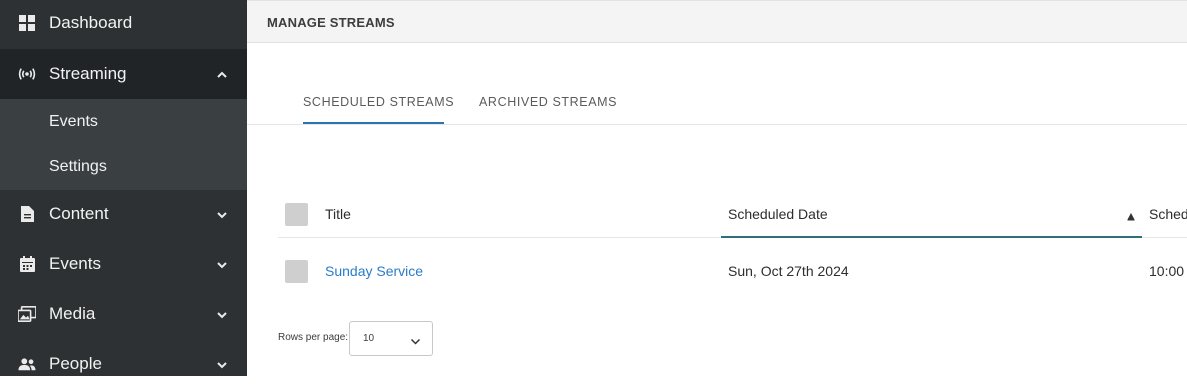 This screenshot has height=389, width=1187. What do you see at coordinates (778, 214) in the screenshot?
I see `column-header-scheduled-date: Scheduled Date` at bounding box center [778, 214].